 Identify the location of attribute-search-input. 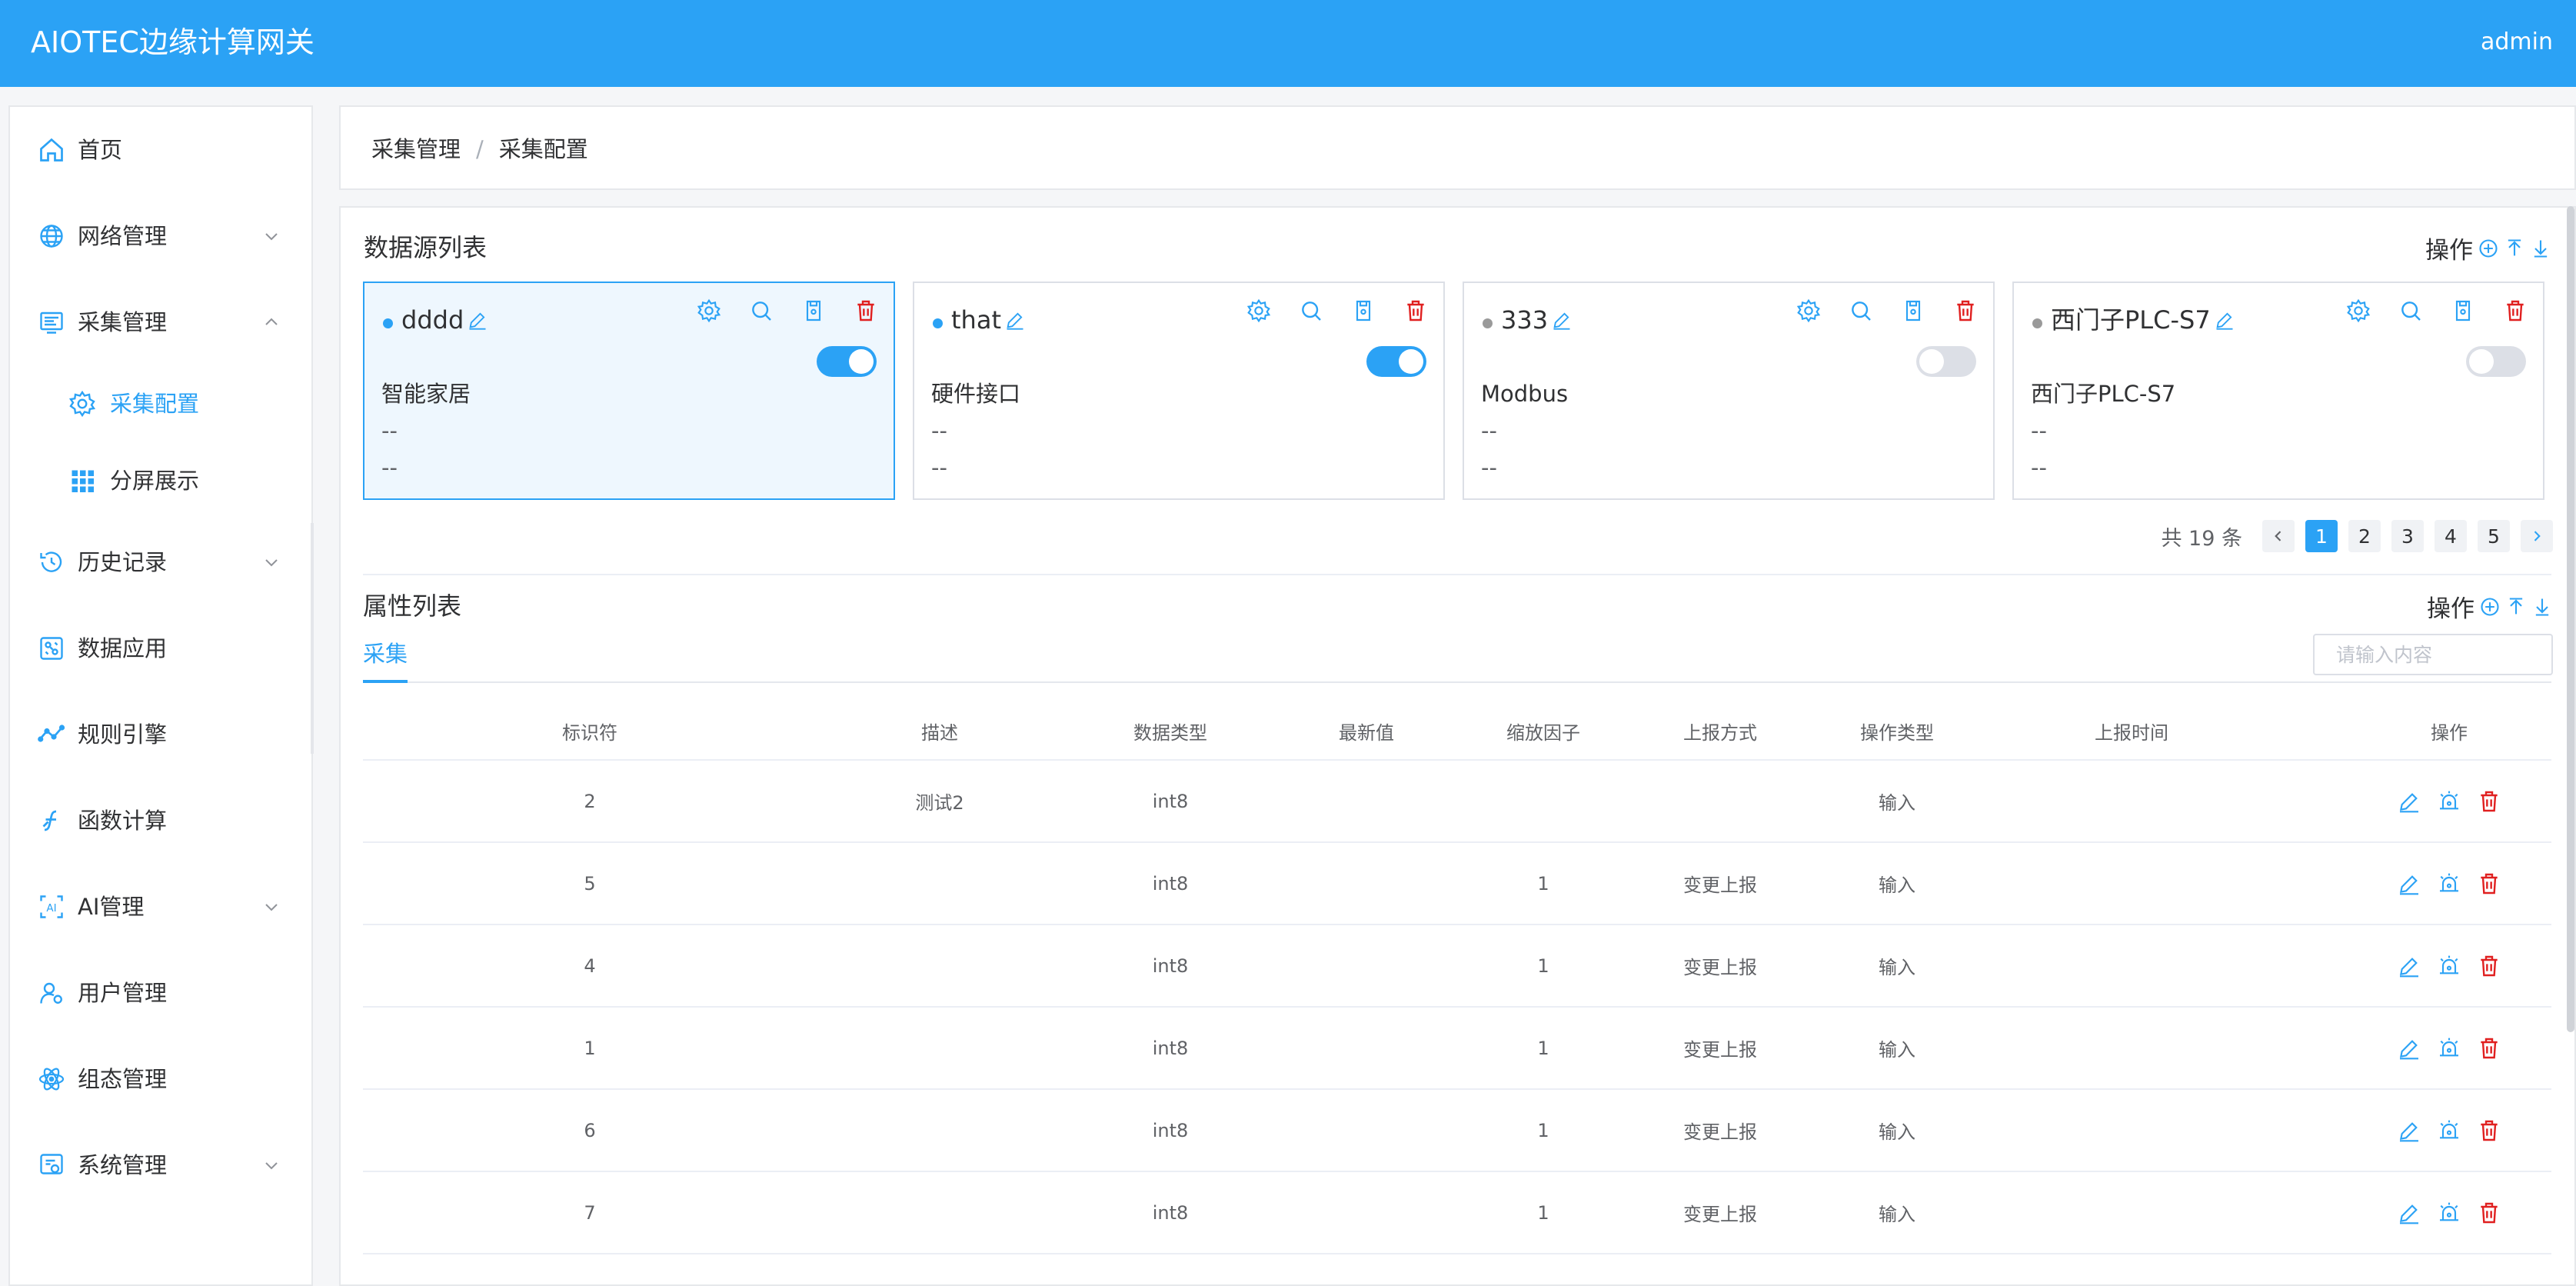
(2433, 654).